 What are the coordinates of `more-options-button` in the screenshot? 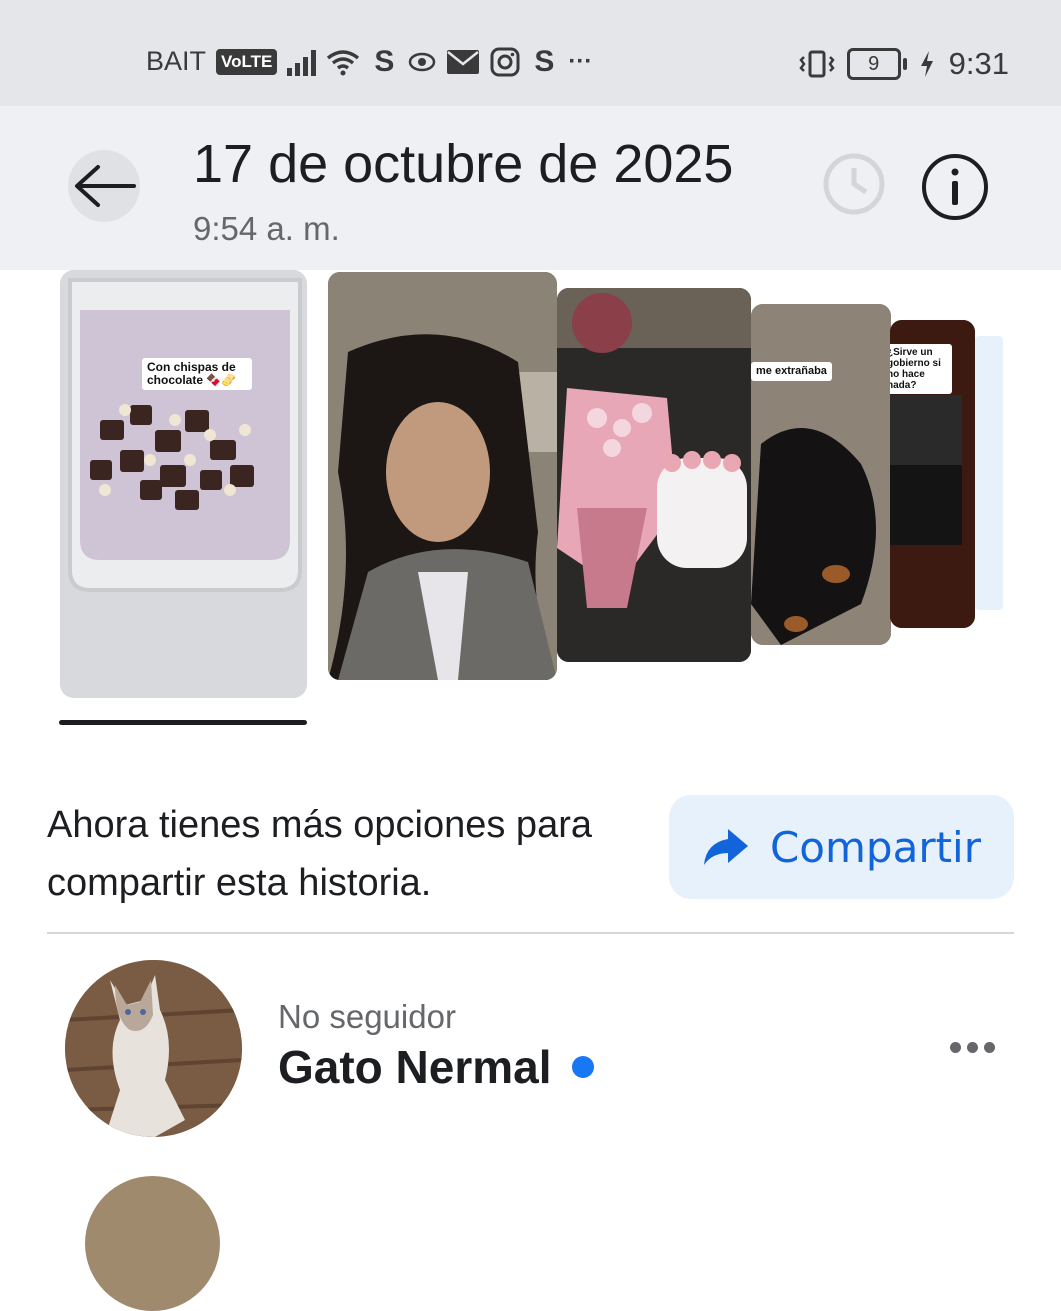 It's located at (972, 1047).